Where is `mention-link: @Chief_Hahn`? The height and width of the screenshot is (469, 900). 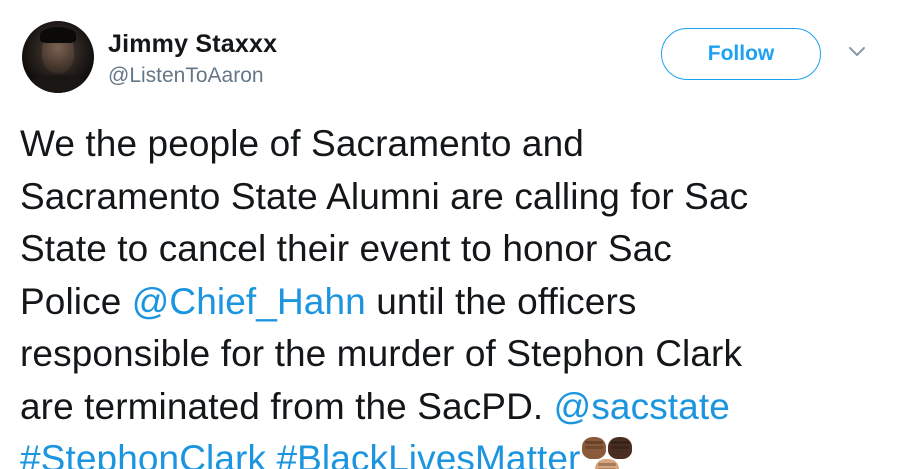 mention-link: @Chief_Hahn is located at coordinates (249, 301).